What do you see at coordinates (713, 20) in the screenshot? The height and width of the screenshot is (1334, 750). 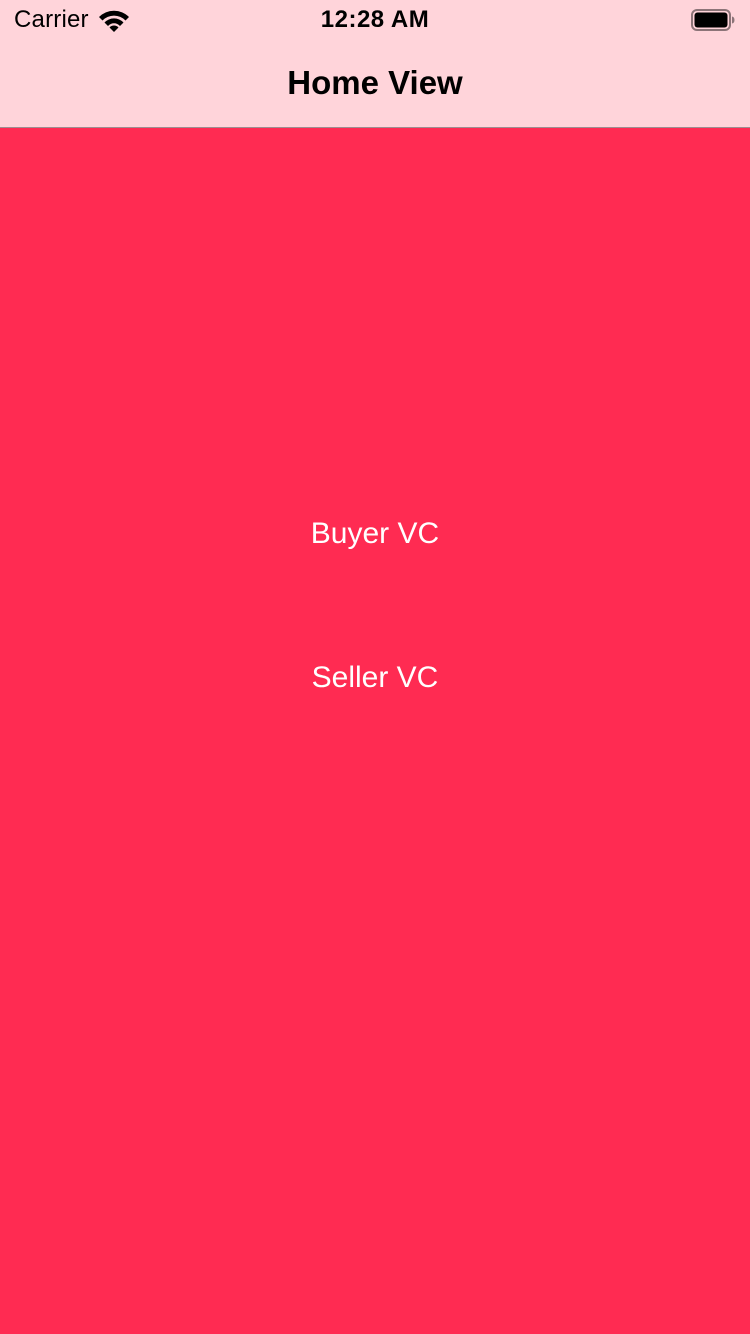 I see `battery-icon` at bounding box center [713, 20].